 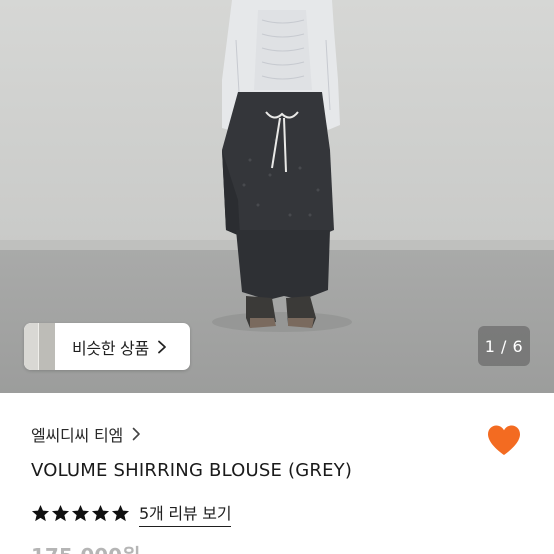 What do you see at coordinates (504, 440) in the screenshot?
I see `heart-icon` at bounding box center [504, 440].